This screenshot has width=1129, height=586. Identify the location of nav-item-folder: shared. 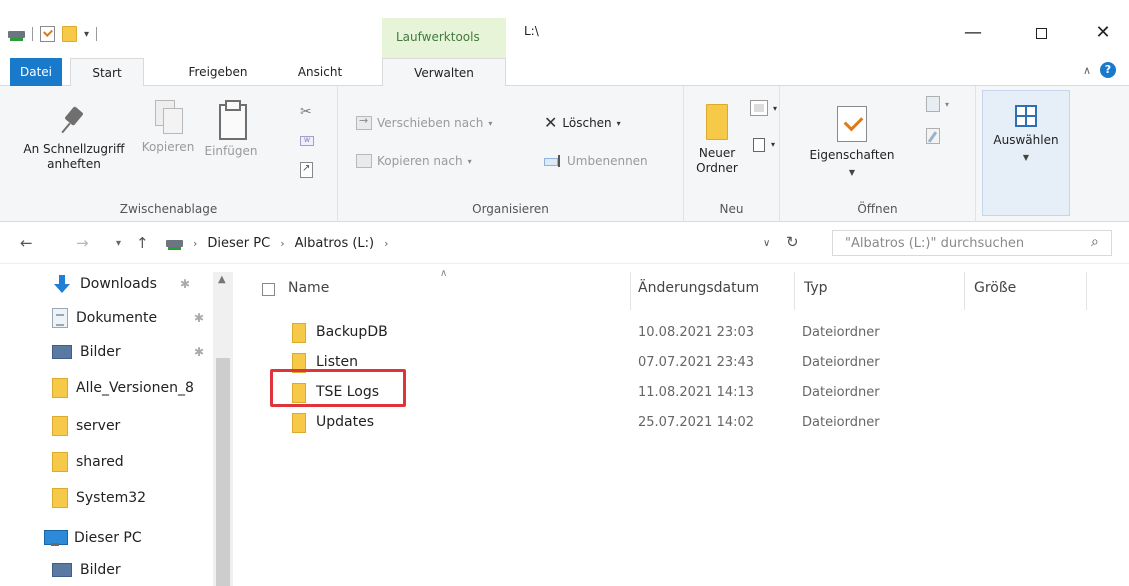
(88, 462).